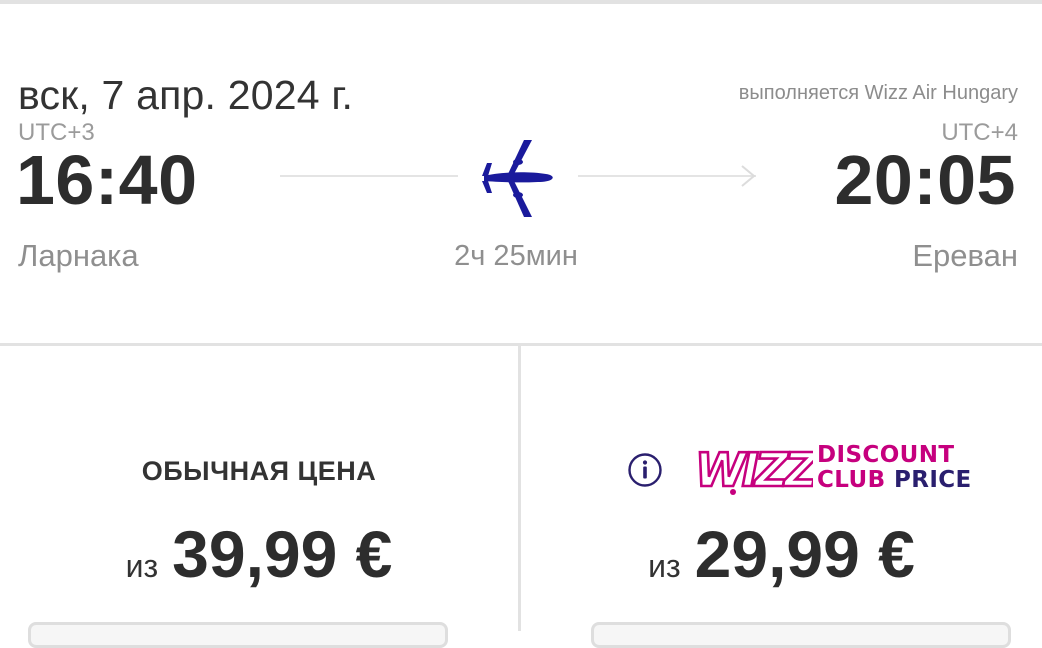 Image resolution: width=1042 pixels, height=648 pixels. What do you see at coordinates (851, 480) in the screenshot?
I see `club-word: CLUB` at bounding box center [851, 480].